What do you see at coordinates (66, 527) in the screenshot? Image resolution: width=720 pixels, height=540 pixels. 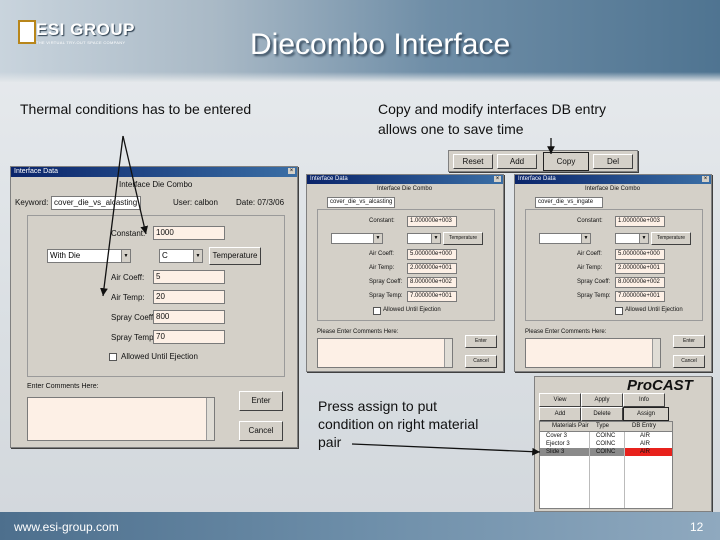 I see `footer-url: www.esi-group.com` at bounding box center [66, 527].